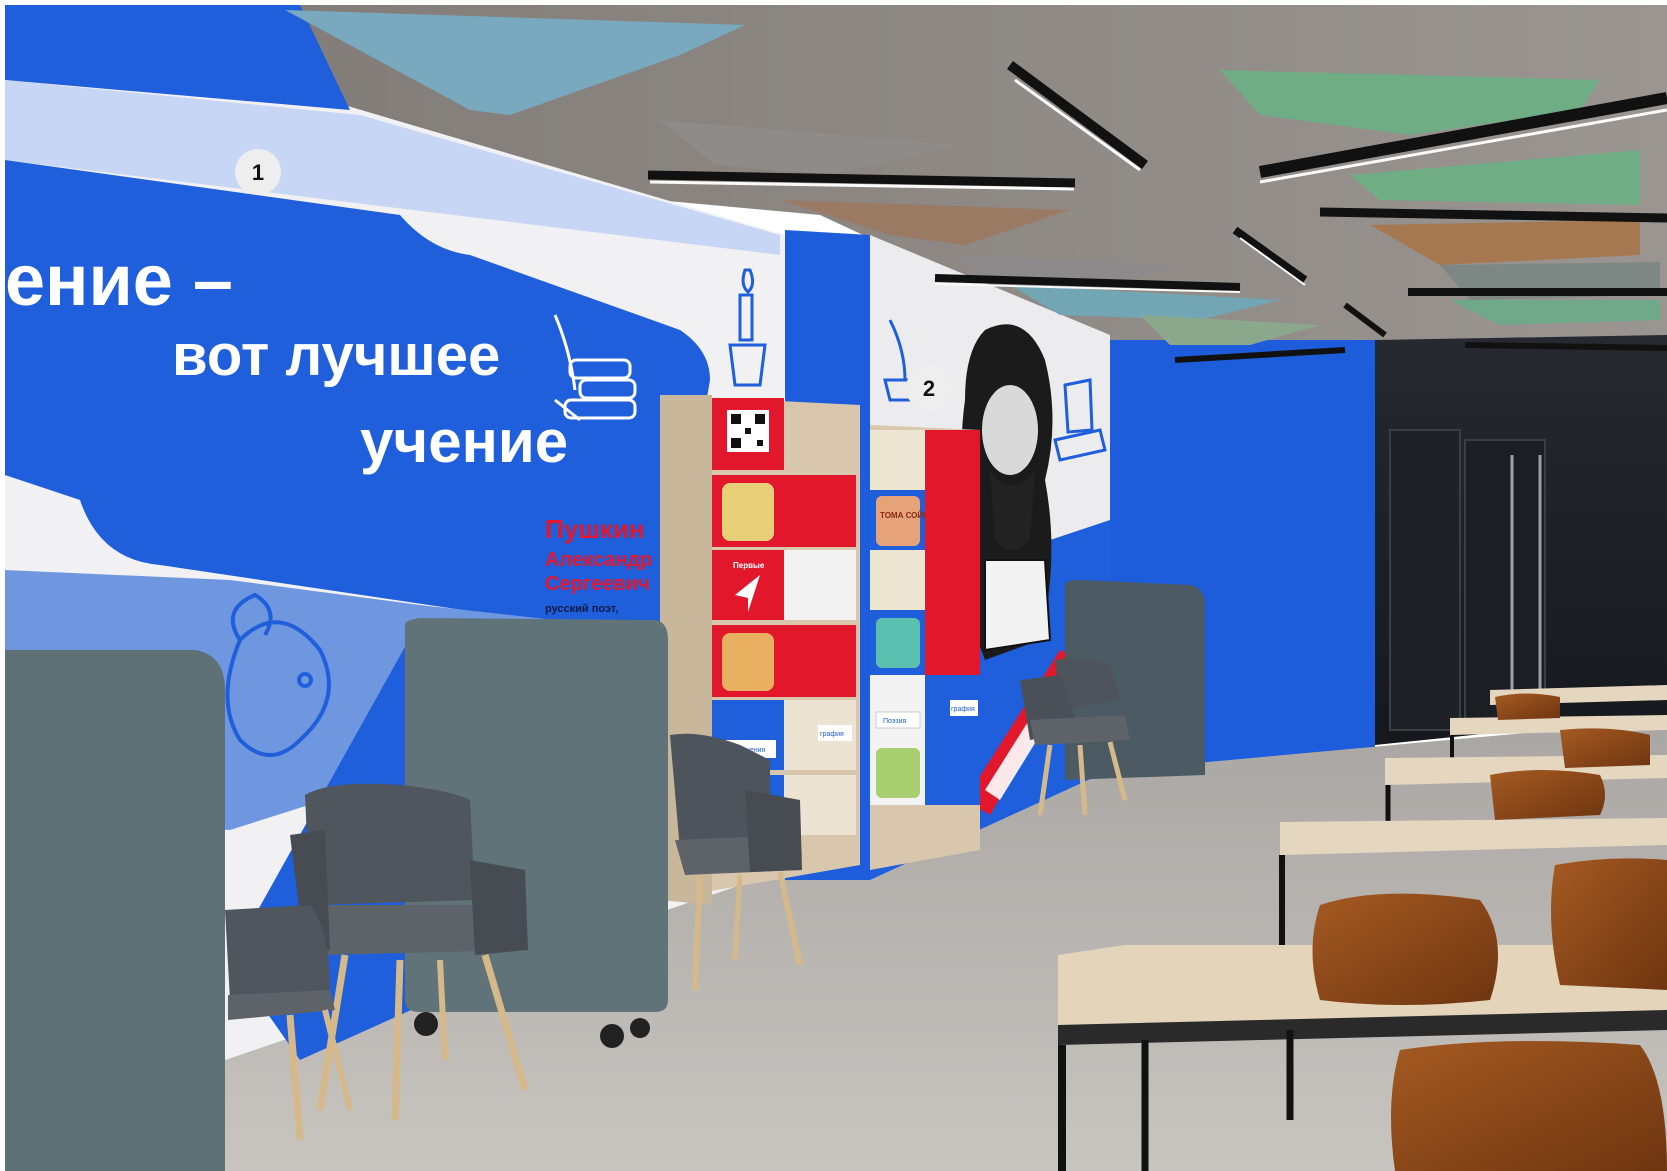 The image size is (1667, 1171). Describe the element at coordinates (832, 734) in the screenshot. I see `cream-tag-1: графия` at that location.